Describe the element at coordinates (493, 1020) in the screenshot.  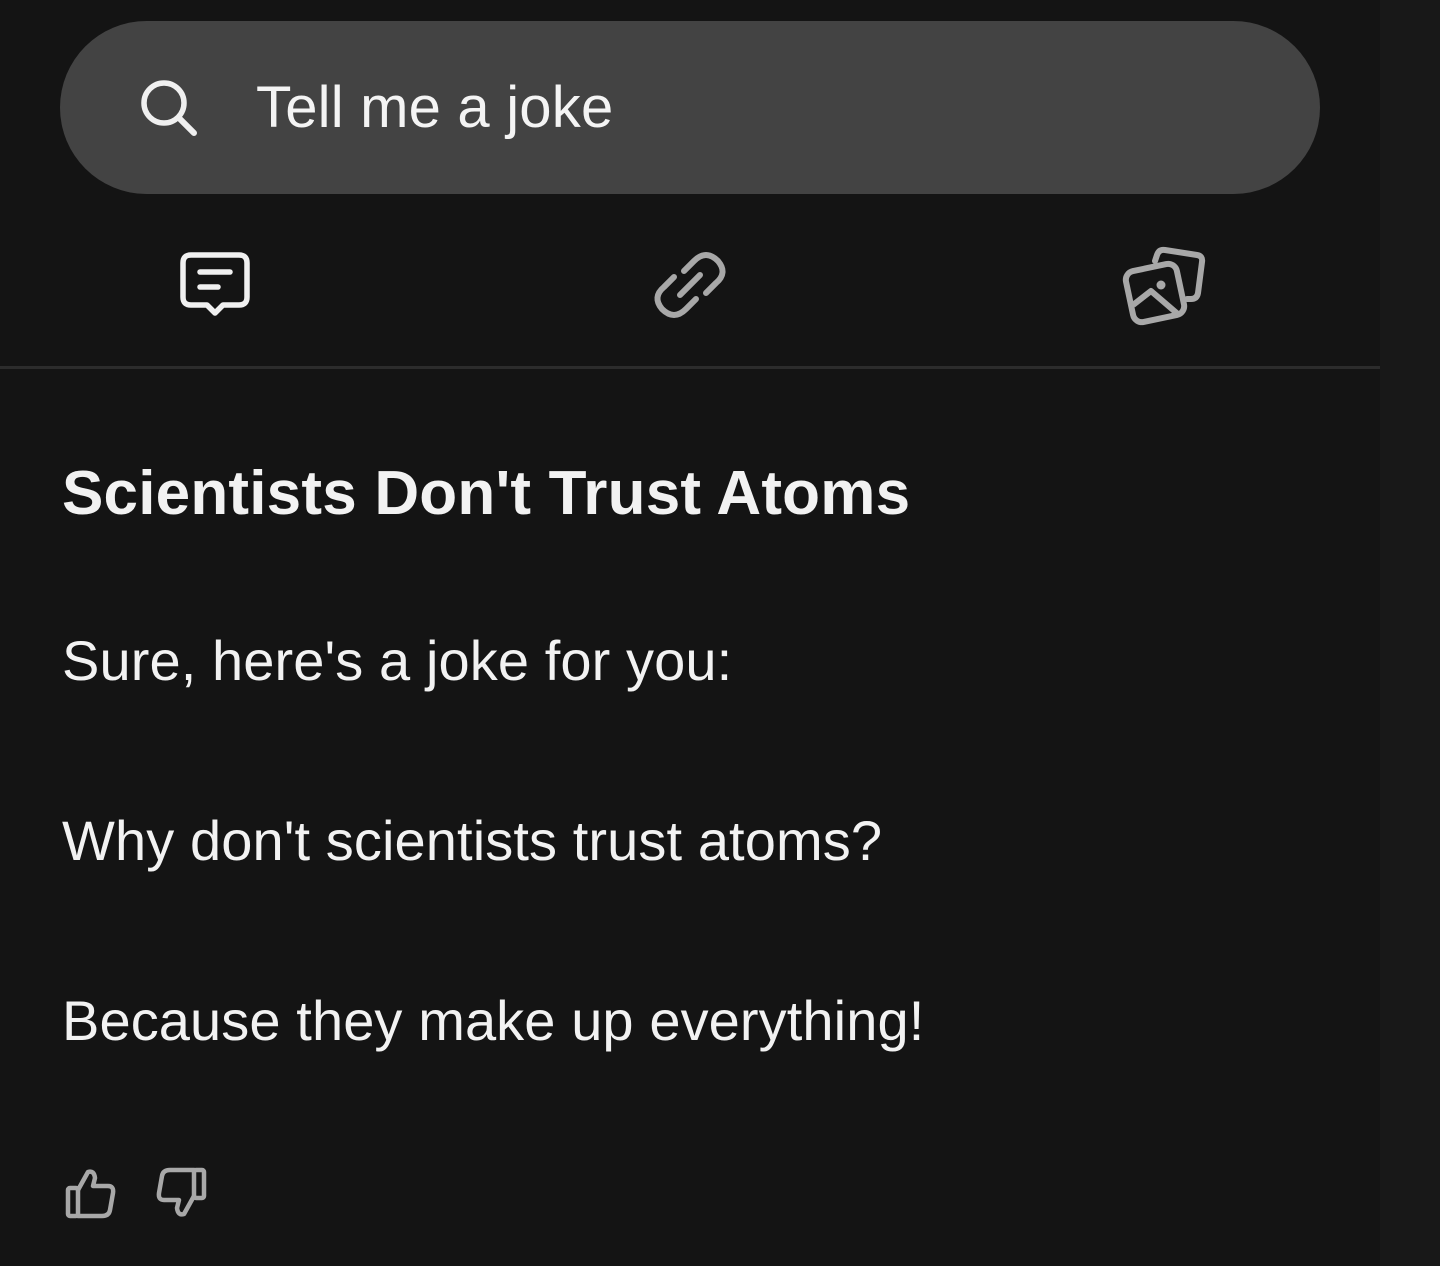
I see `answer-paragraph: Because they make up everything!` at that location.